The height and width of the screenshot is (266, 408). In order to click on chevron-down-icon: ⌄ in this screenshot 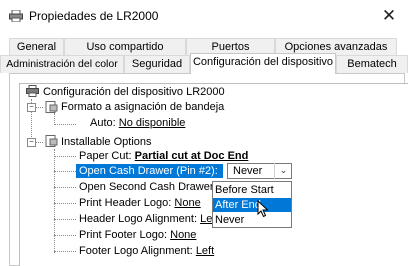, I will do `click(283, 171)`.